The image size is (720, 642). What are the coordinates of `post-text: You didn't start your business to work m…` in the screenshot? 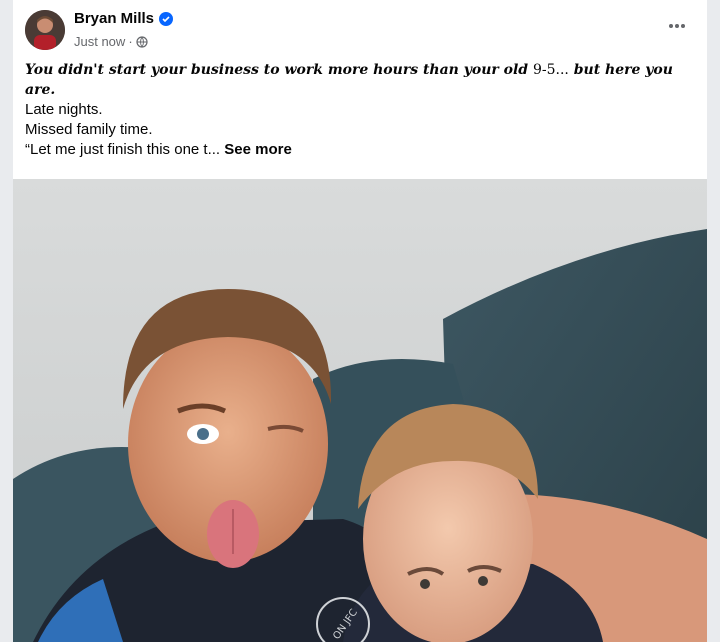 It's located at (357, 110).